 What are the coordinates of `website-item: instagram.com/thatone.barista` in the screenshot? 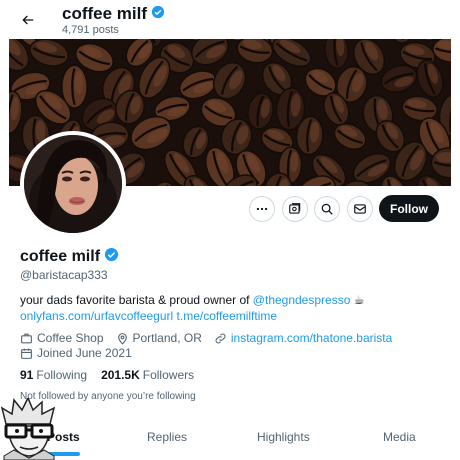 It's located at (303, 338).